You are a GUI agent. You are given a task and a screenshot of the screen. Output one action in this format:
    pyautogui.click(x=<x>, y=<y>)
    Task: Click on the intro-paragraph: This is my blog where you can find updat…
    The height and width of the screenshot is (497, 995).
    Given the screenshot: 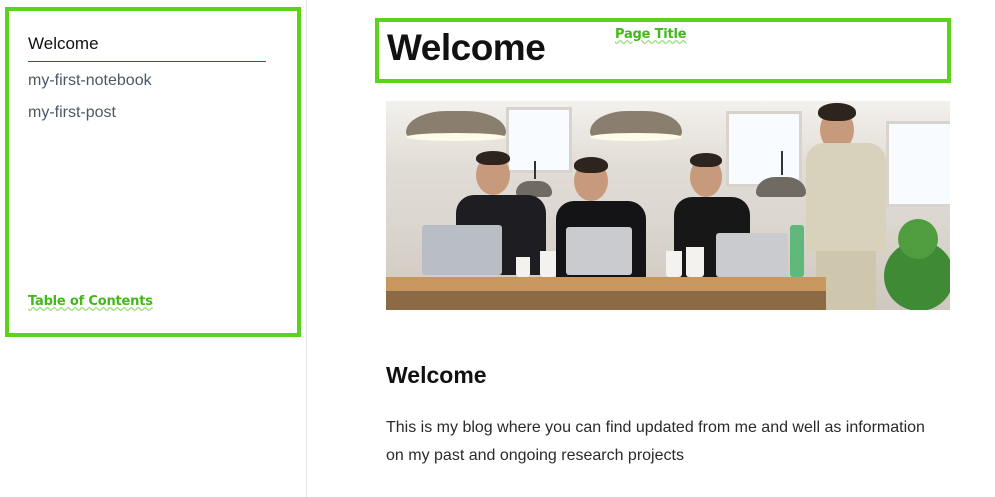 What is the action you would take?
    pyautogui.click(x=655, y=441)
    